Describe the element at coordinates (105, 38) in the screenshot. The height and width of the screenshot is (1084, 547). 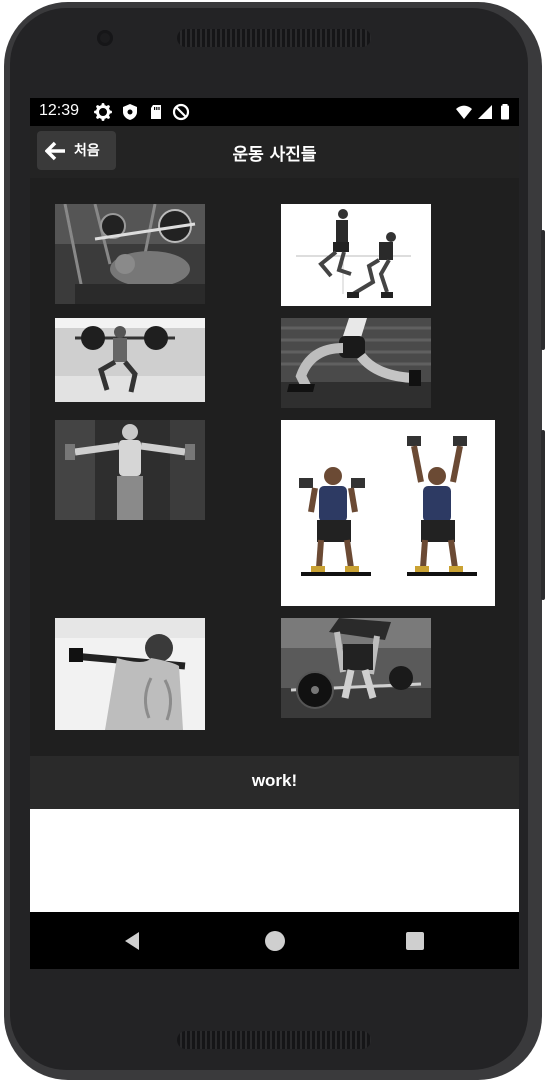
I see `front-camera` at that location.